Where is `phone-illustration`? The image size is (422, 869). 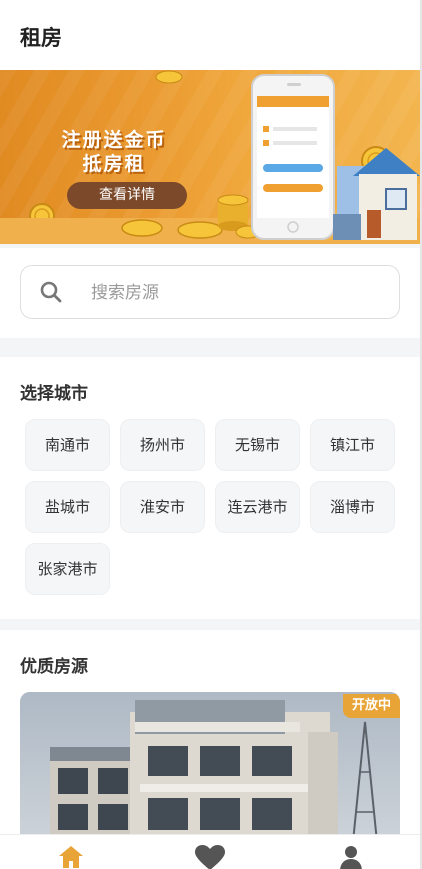
phone-illustration is located at coordinates (293, 157).